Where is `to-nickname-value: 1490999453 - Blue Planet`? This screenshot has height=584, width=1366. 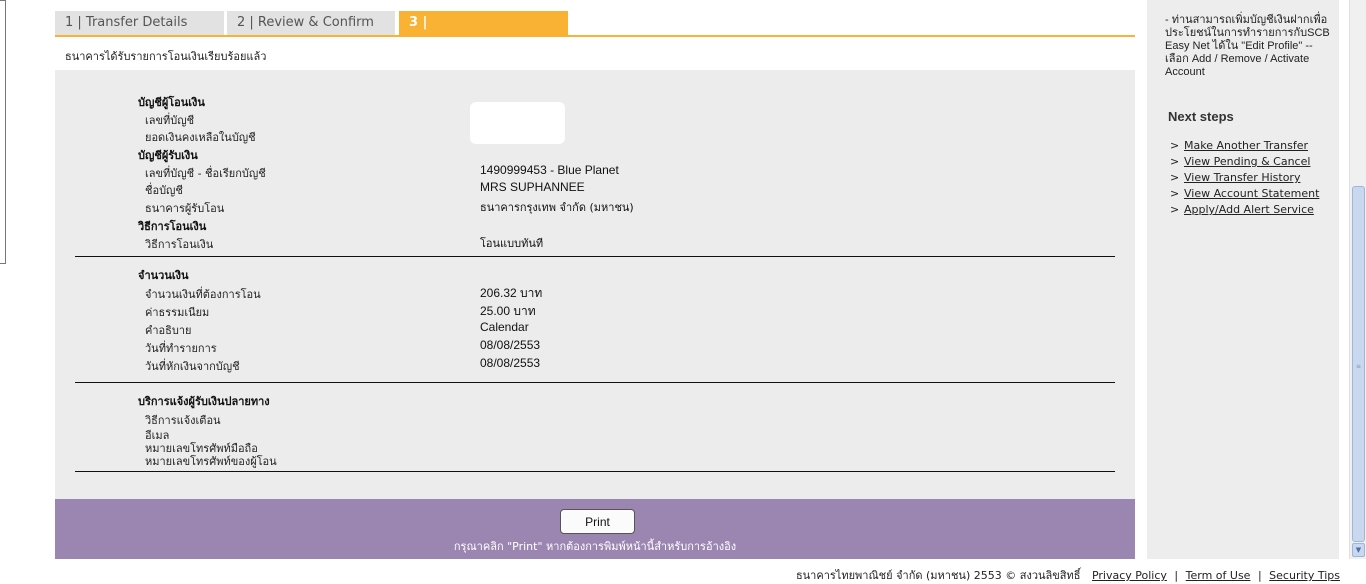
to-nickname-value: 1490999453 - Blue Planet is located at coordinates (549, 170).